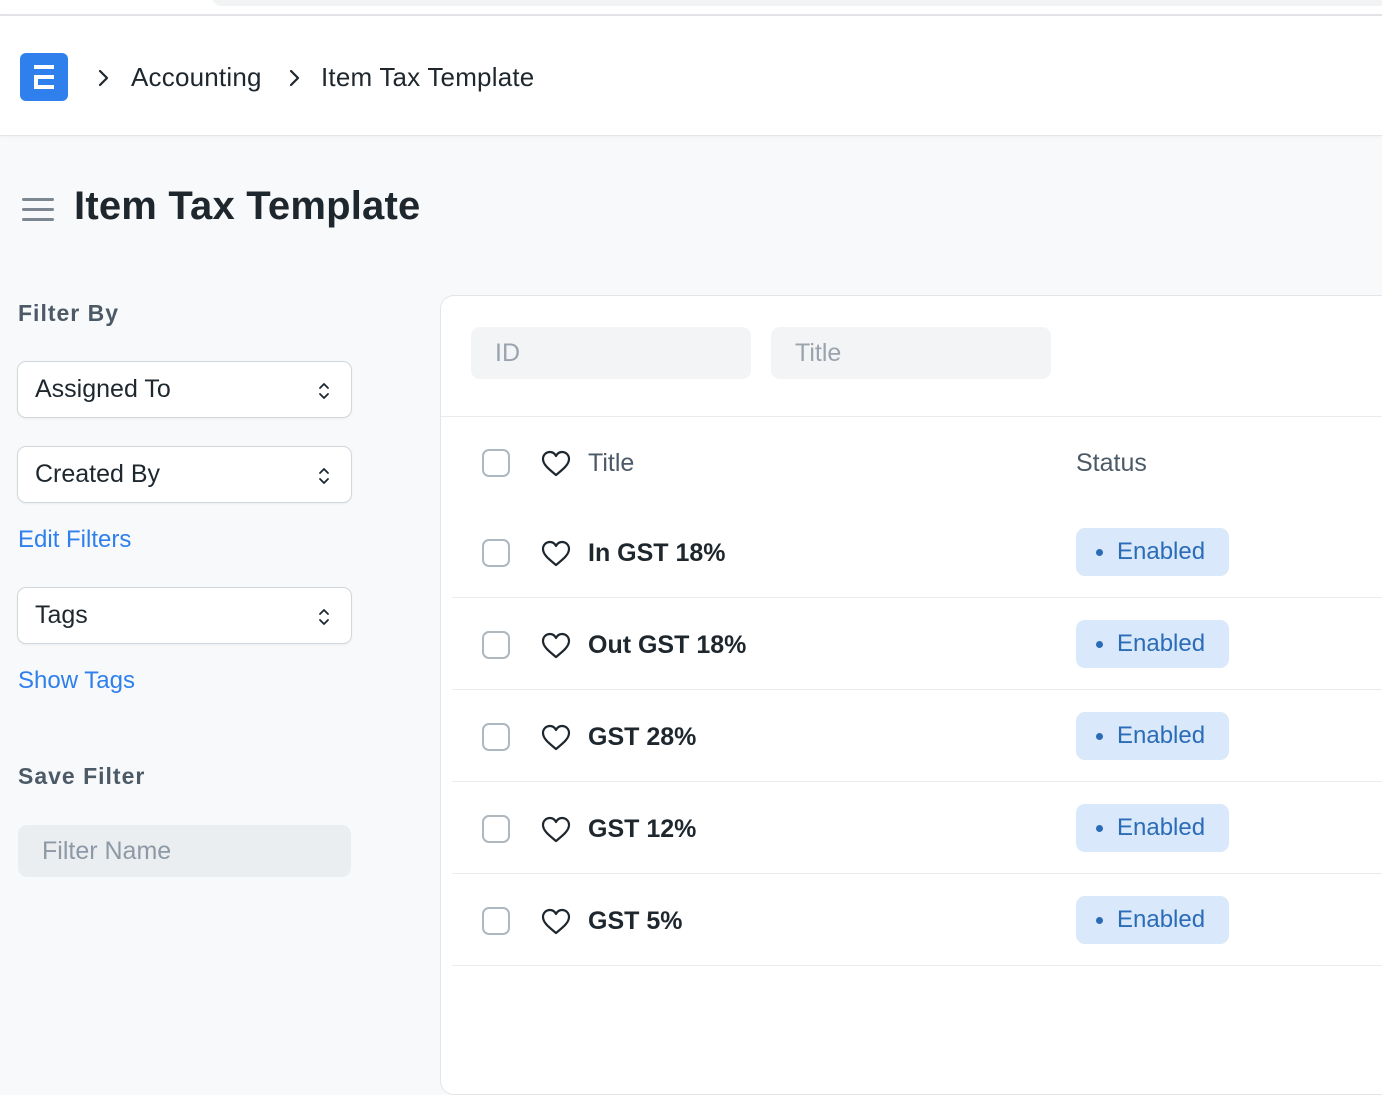  Describe the element at coordinates (184, 389) in the screenshot. I see `assigned-to-select: Assigned To` at that location.